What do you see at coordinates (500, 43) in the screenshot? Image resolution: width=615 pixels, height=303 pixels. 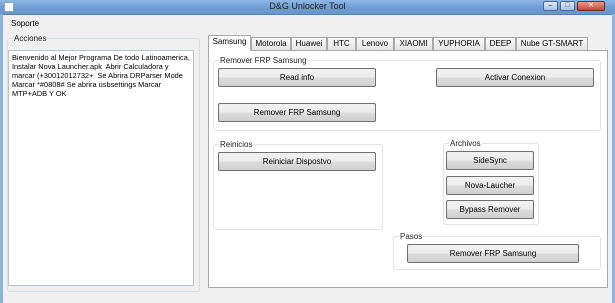 I see `tab-deep: DEEP` at bounding box center [500, 43].